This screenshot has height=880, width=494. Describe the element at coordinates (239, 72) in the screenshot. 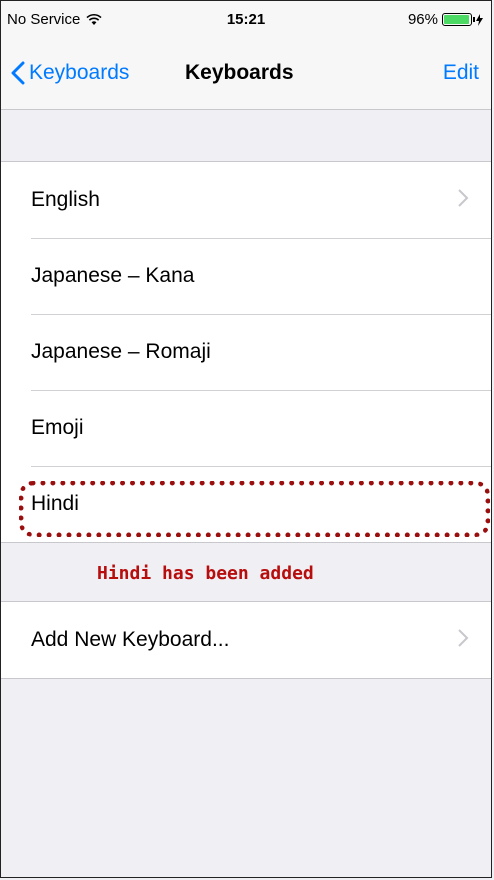

I see `page-title: Keyboards` at that location.